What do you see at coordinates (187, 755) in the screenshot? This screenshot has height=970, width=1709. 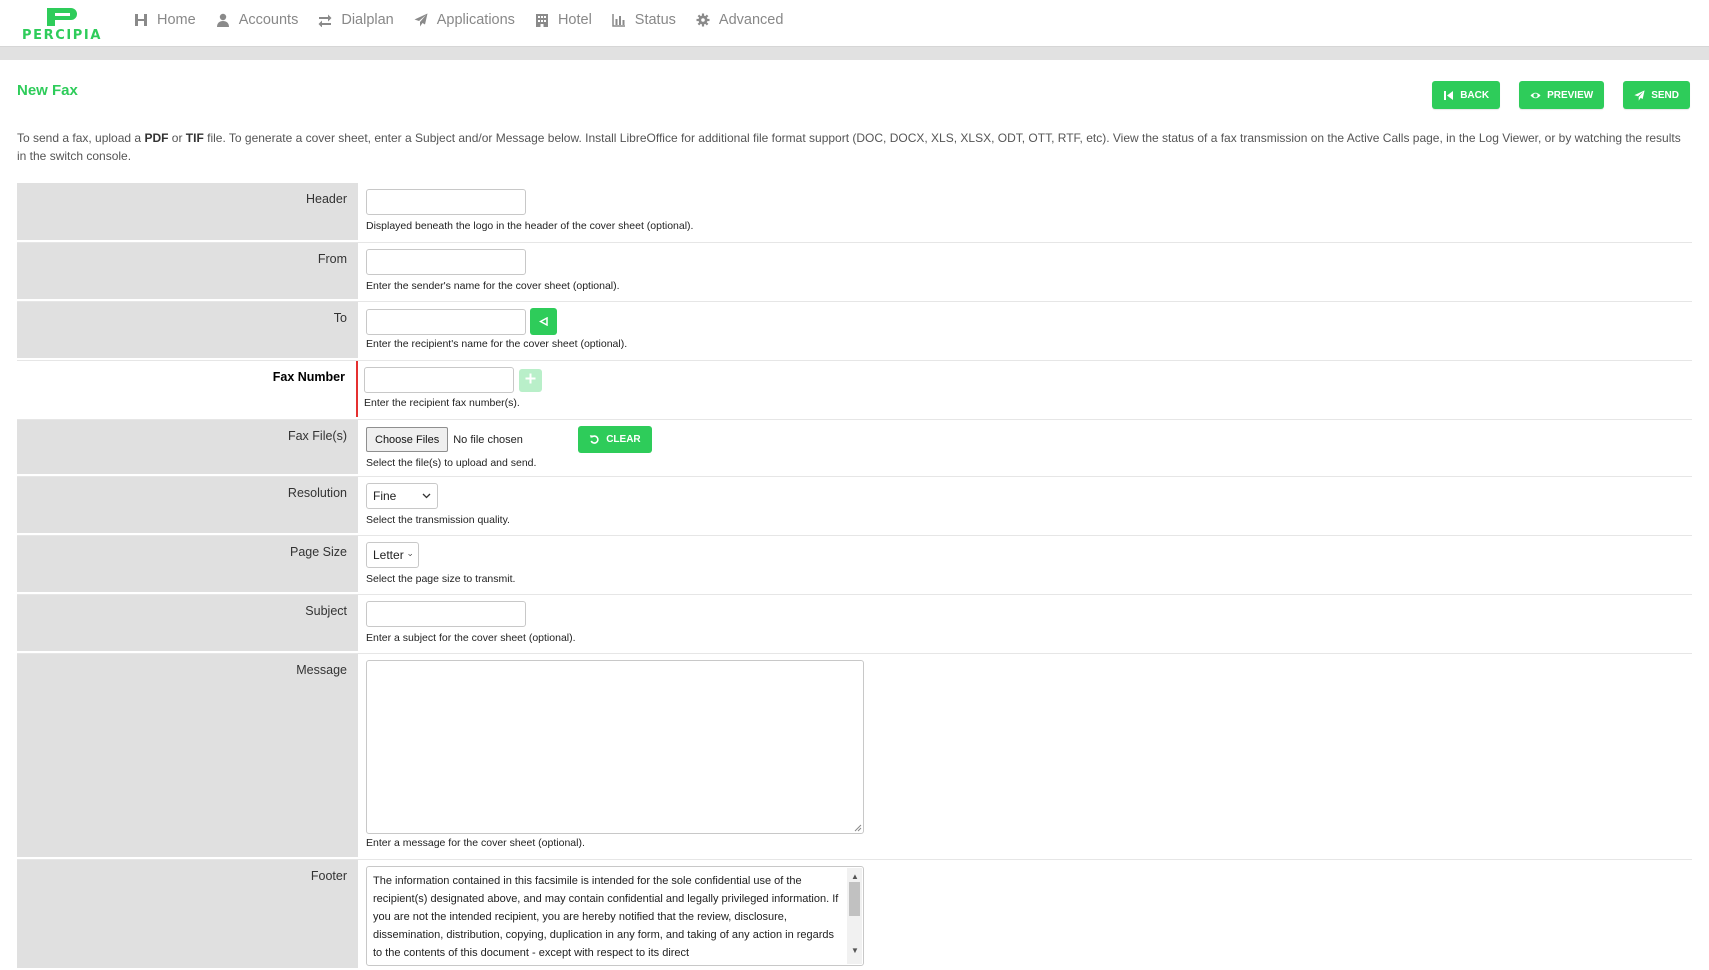 I see `message-label: Message` at bounding box center [187, 755].